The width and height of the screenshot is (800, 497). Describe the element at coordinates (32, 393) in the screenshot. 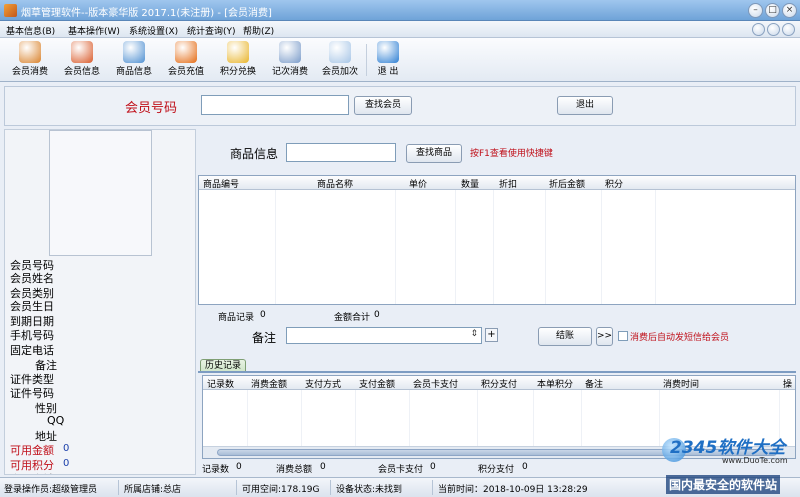

I see `member-field-label: 证件号码` at that location.